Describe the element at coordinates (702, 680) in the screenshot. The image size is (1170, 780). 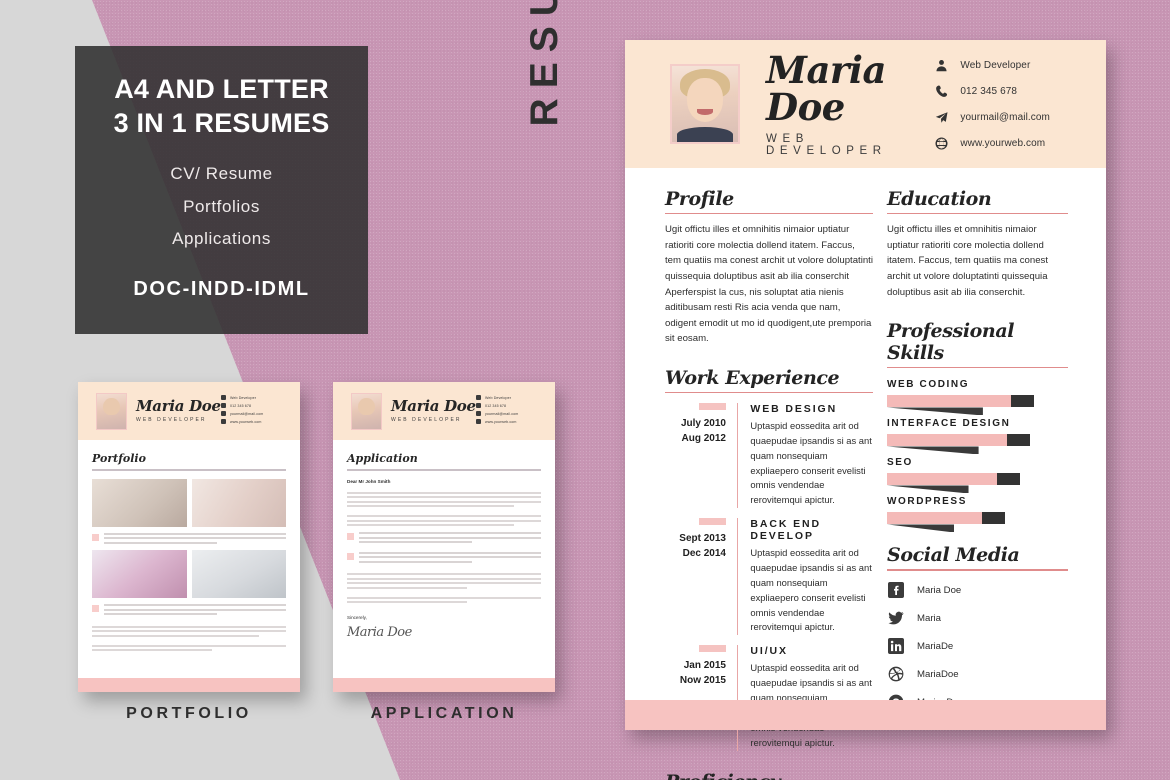
I see `work-date-to: Now 2015` at that location.